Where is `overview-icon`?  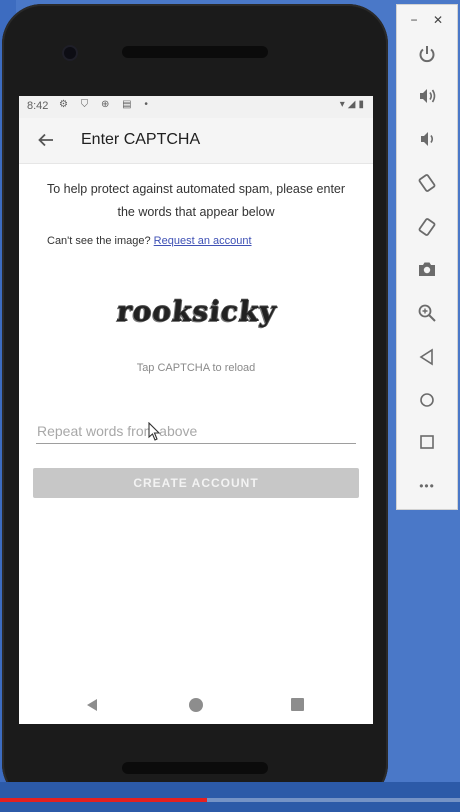 overview-icon is located at coordinates (427, 442).